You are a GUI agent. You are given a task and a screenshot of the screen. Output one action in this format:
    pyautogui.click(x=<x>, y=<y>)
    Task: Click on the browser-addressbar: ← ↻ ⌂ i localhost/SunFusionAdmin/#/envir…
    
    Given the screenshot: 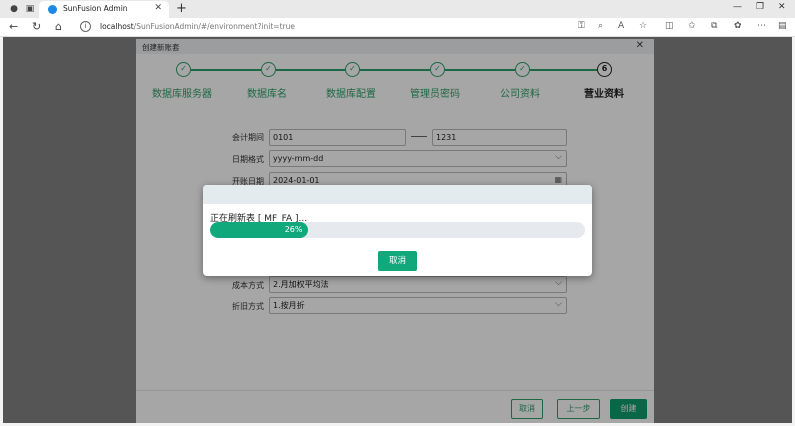 What is the action you would take?
    pyautogui.click(x=397, y=27)
    